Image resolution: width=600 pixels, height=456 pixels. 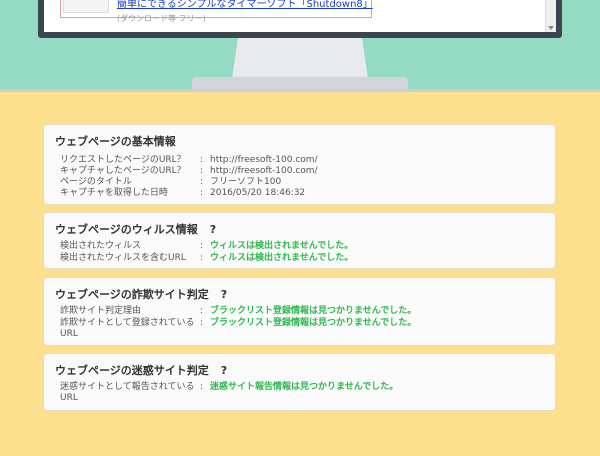 I want to click on row-label: 検出されたウィルスを含むURL, so click(x=123, y=258).